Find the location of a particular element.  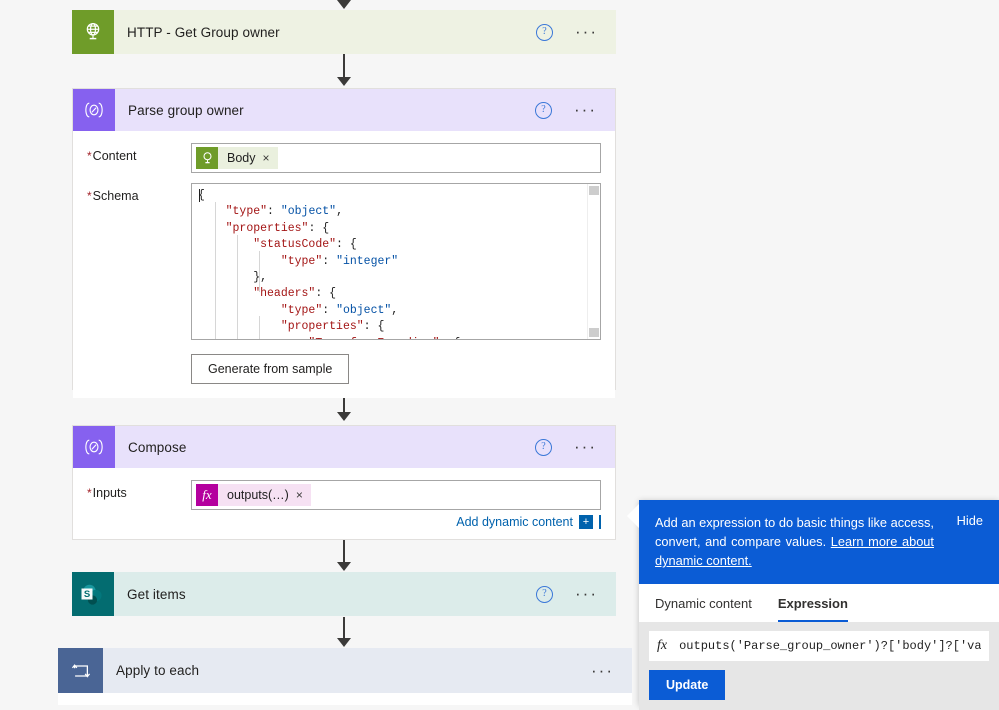

connector-parse-to-compose-arrow is located at coordinates (344, 416).